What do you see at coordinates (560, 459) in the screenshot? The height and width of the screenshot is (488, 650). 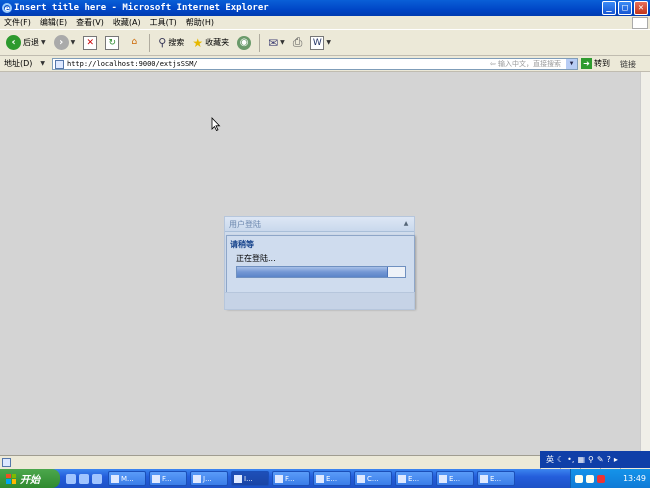 I see `moon-icon: ☾` at bounding box center [560, 459].